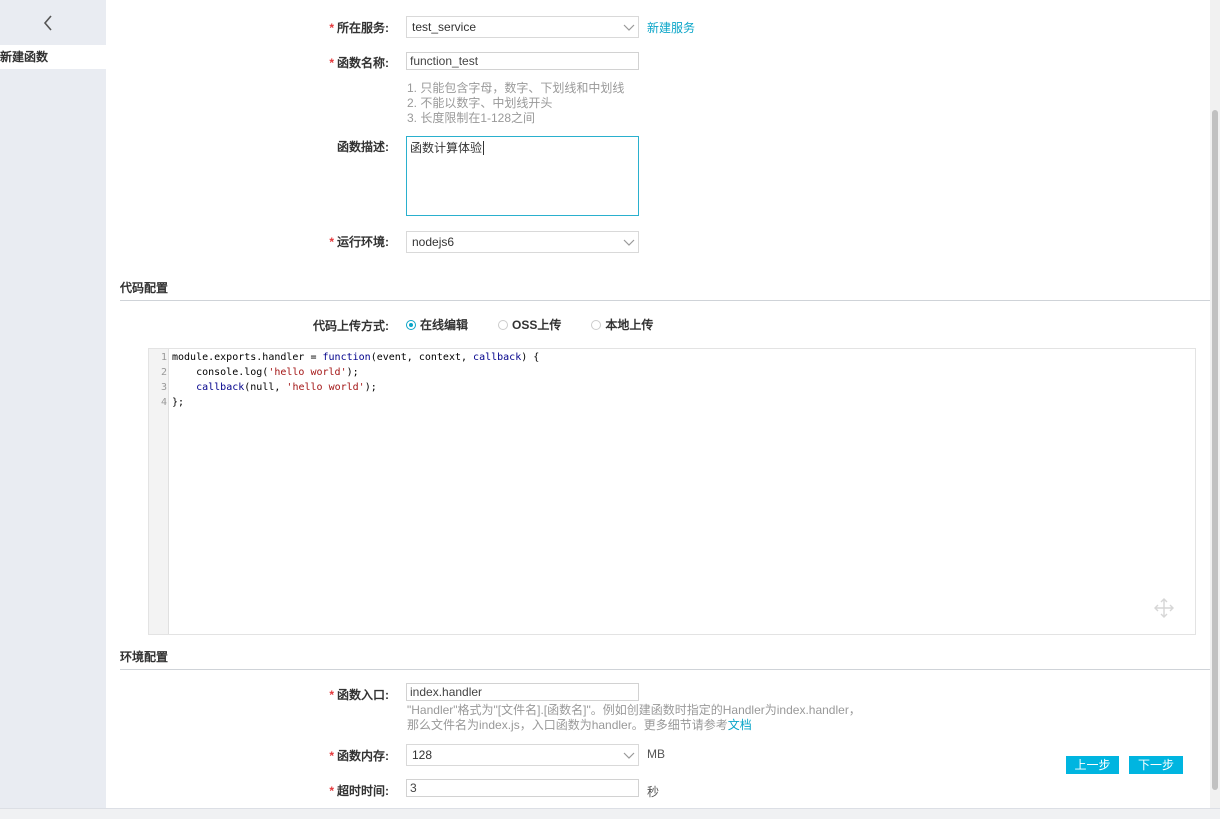 The image size is (1220, 819). What do you see at coordinates (363, 147) in the screenshot?
I see `description-label: 函数描述:` at bounding box center [363, 147].